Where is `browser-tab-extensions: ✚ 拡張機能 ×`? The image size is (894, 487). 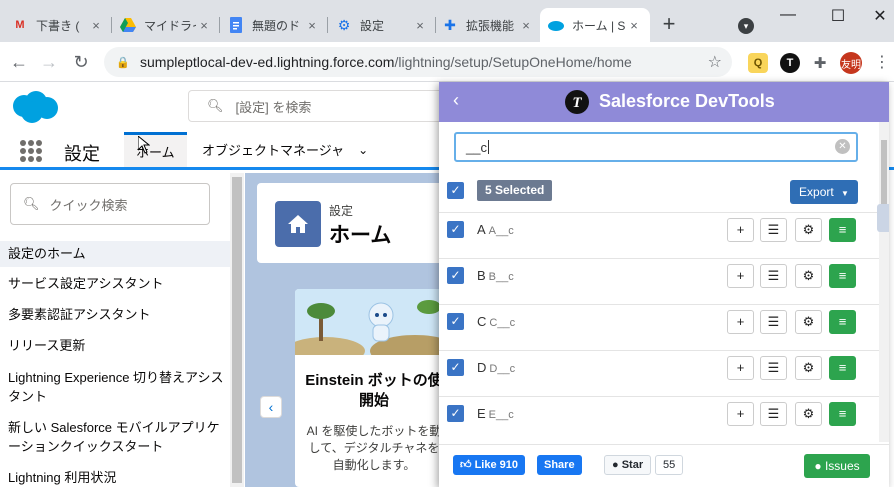 browser-tab-extensions: ✚ 拡張機能 × is located at coordinates (488, 25).